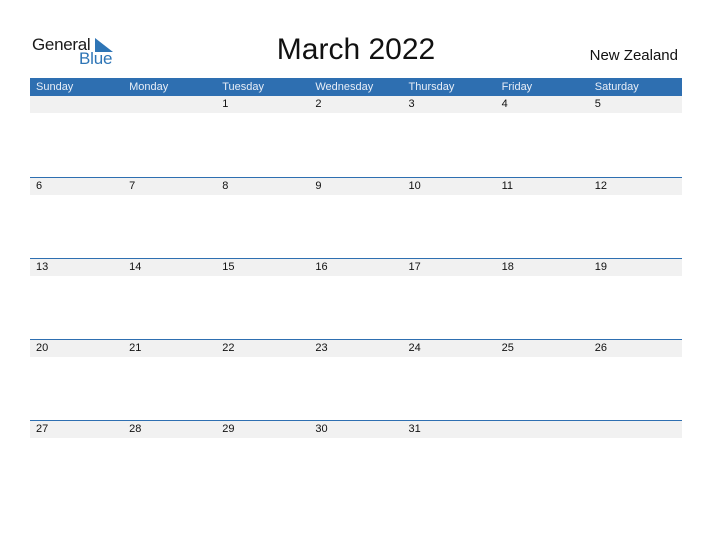  What do you see at coordinates (42, 429) in the screenshot?
I see `day-cell: 27` at bounding box center [42, 429].